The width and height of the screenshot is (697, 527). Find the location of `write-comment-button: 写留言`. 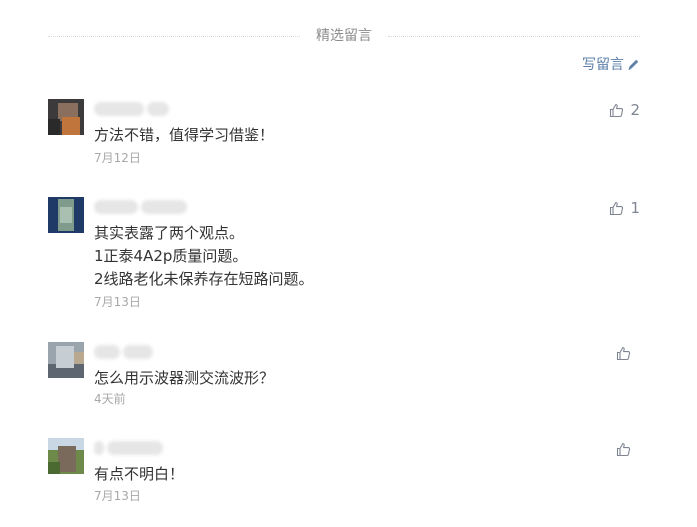

write-comment-button: 写留言 is located at coordinates (611, 64).